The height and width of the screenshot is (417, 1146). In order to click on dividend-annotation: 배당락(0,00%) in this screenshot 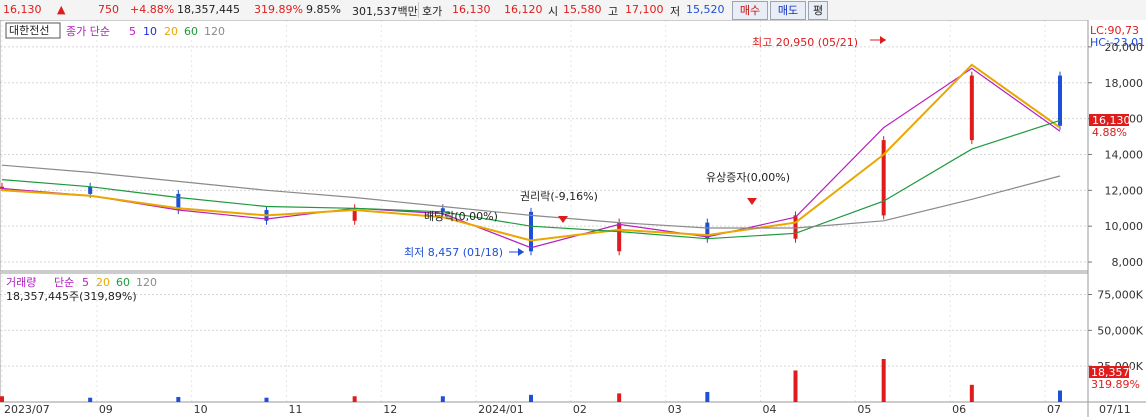, I will do `click(461, 216)`.